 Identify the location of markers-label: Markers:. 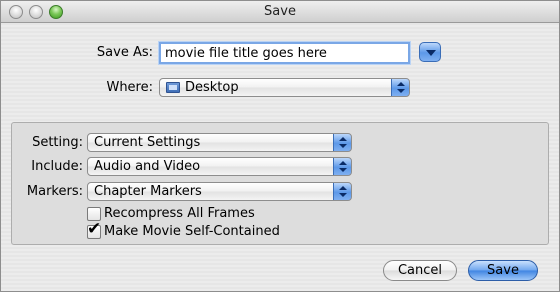
(54, 191).